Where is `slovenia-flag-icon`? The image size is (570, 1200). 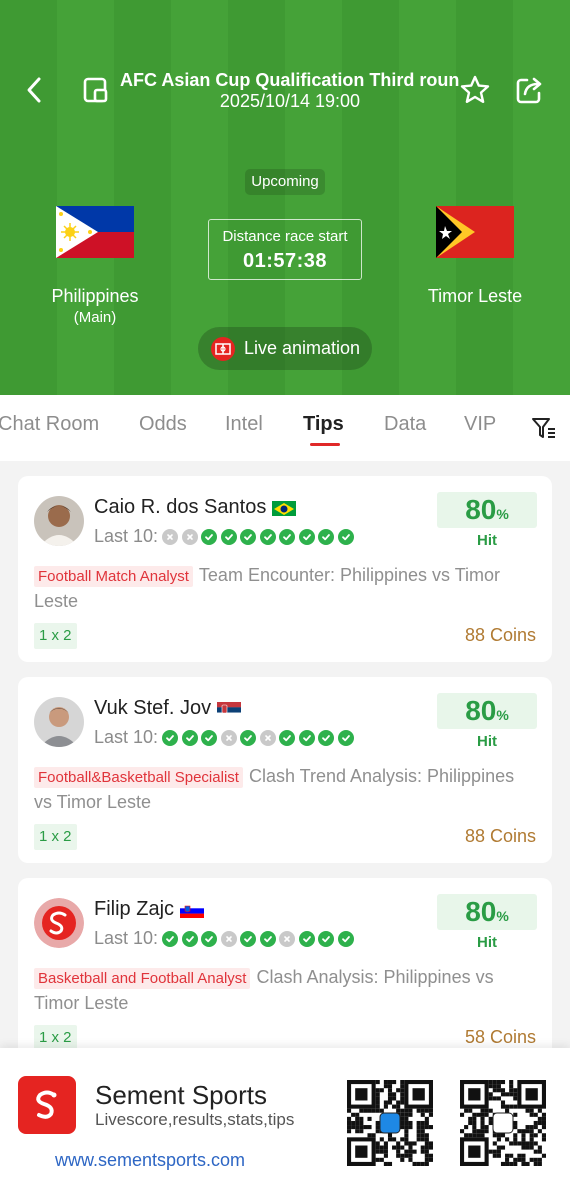
slovenia-flag-icon is located at coordinates (192, 910).